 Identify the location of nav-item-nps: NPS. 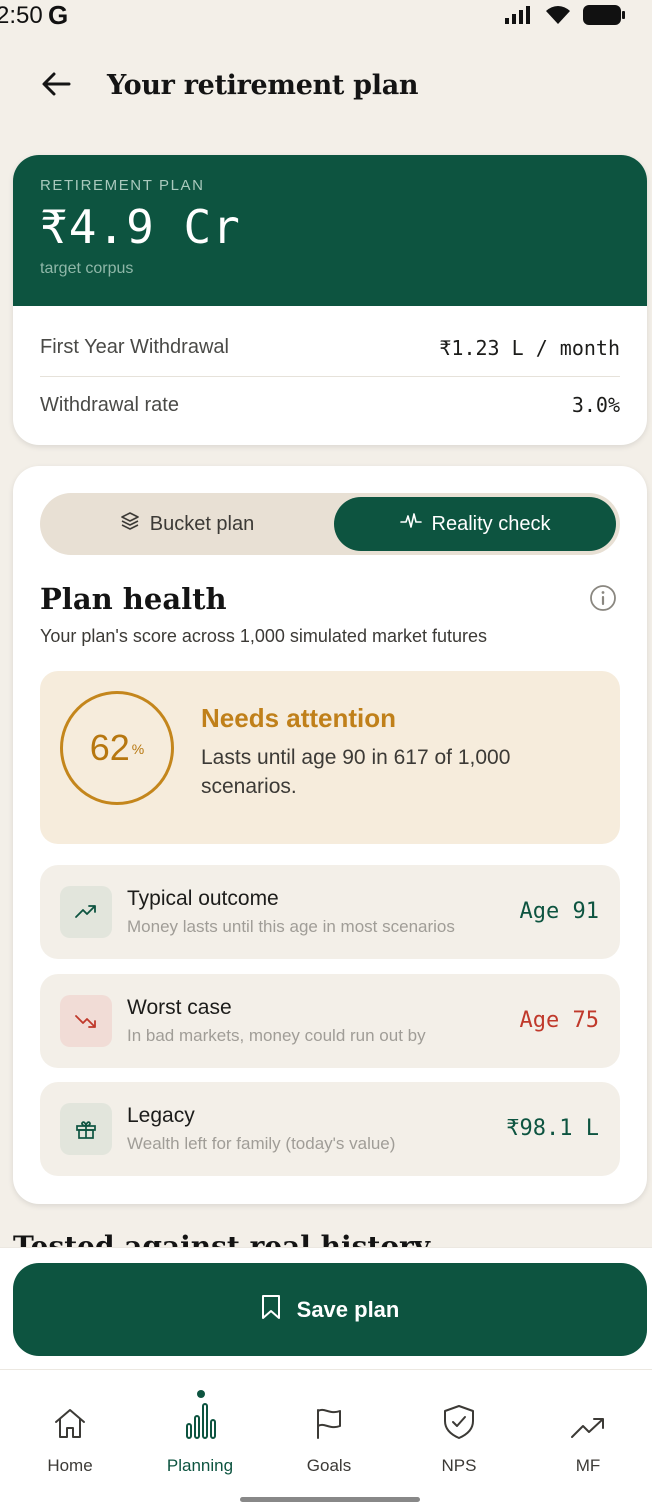
(459, 1435).